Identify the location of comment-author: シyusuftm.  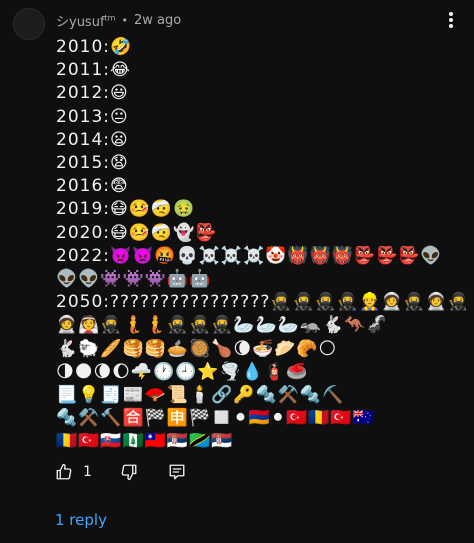
(85, 20).